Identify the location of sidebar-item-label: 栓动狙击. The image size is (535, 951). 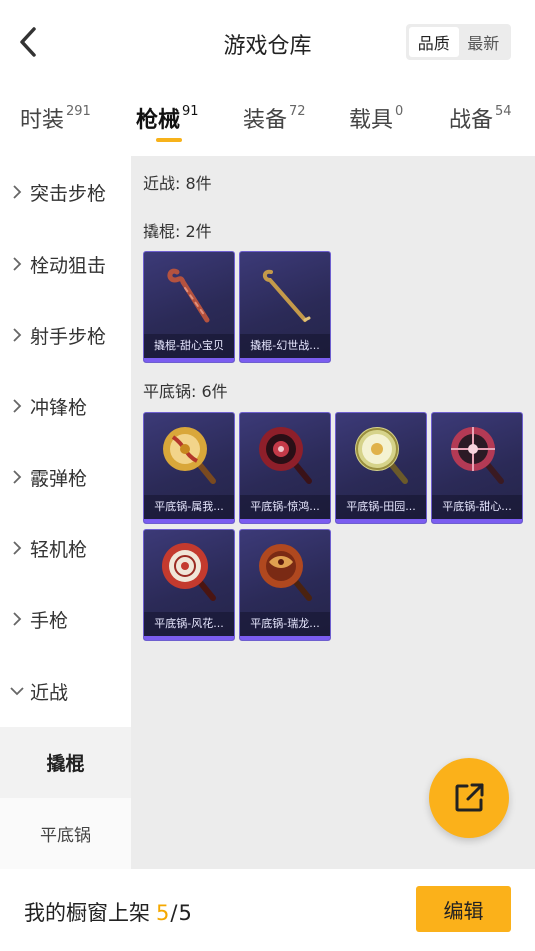
(68, 265).